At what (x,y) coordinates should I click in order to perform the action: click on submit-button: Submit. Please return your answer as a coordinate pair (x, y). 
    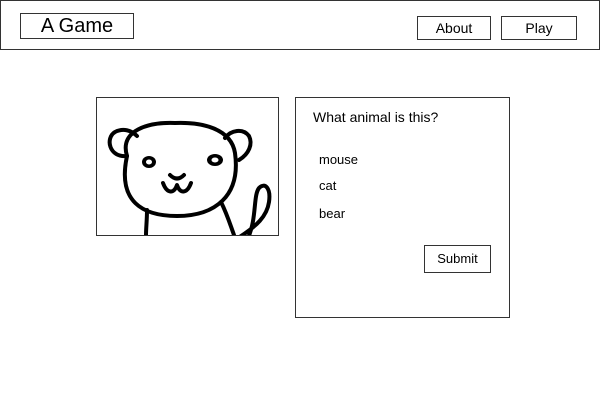
    Looking at the image, I should click on (457, 259).